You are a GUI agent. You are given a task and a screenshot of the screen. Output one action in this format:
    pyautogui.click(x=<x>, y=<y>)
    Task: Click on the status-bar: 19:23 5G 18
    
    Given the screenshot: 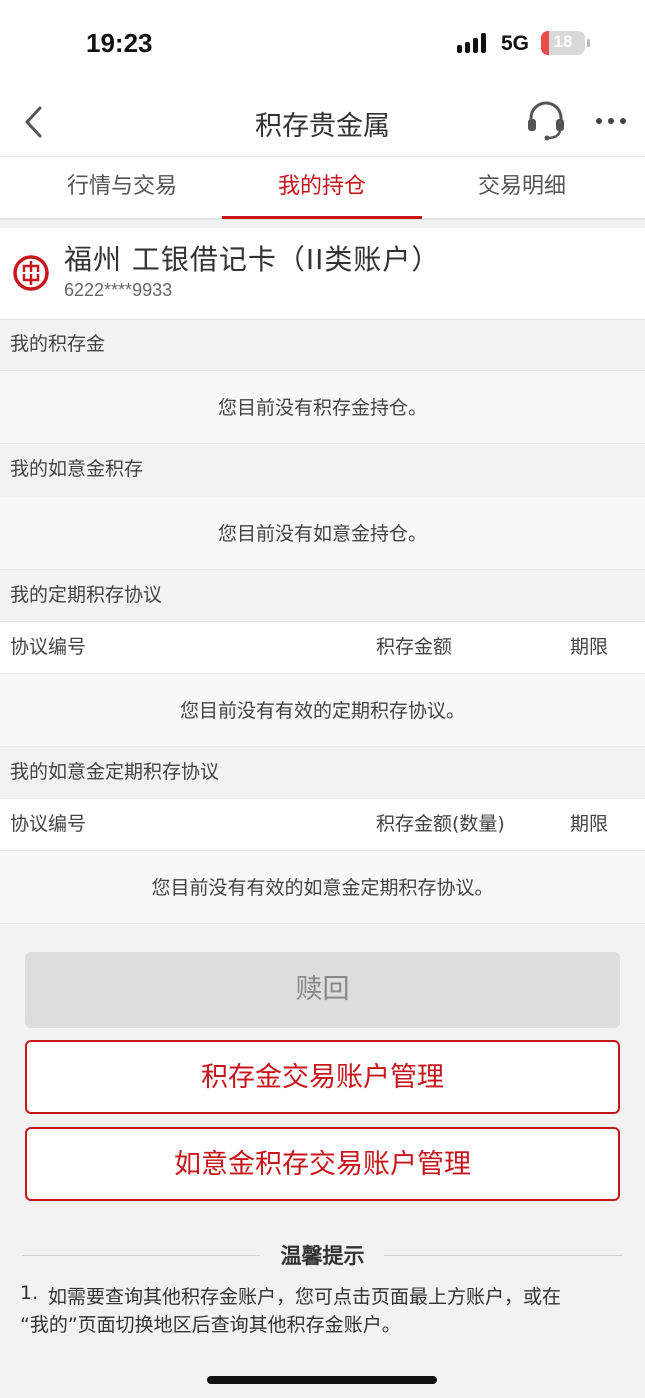 What is the action you would take?
    pyautogui.click(x=322, y=44)
    